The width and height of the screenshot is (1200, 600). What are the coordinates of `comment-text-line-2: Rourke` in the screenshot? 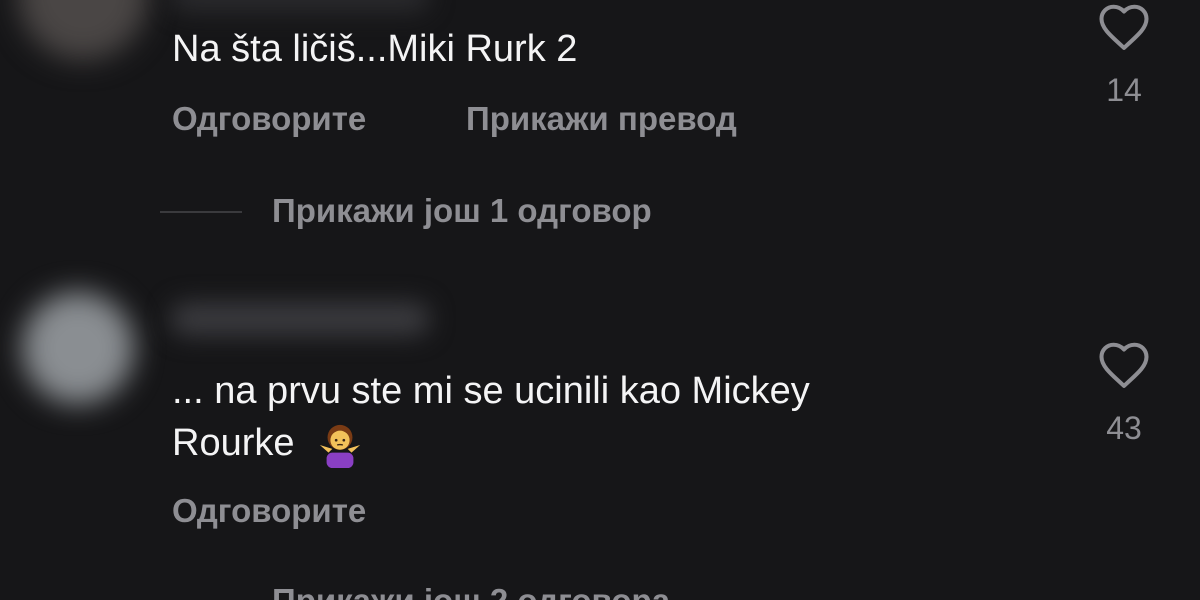 It's located at (267, 443).